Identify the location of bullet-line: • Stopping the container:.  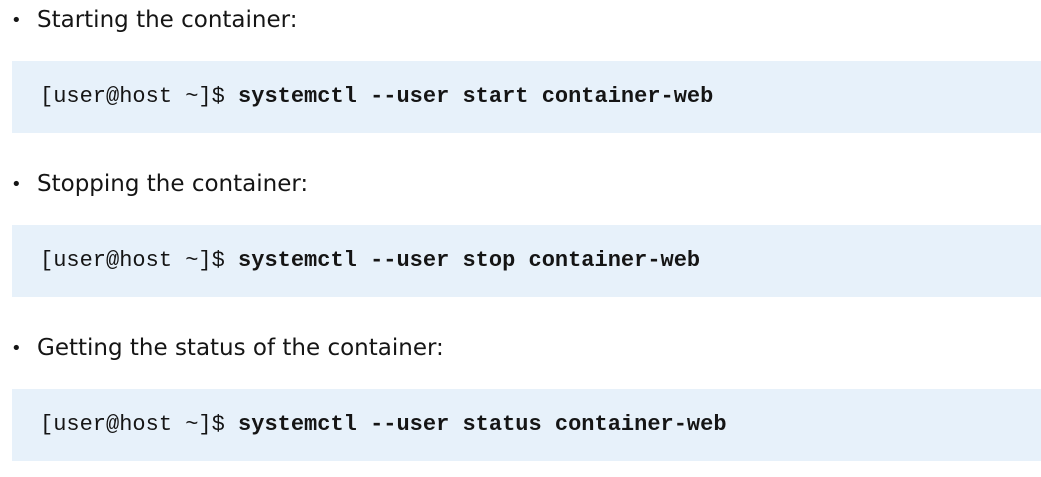
(520, 186).